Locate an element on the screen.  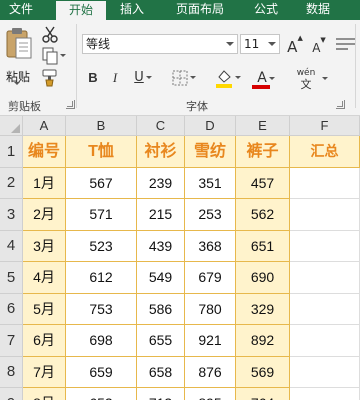
cell-c3: 215 is located at coordinates (161, 215).